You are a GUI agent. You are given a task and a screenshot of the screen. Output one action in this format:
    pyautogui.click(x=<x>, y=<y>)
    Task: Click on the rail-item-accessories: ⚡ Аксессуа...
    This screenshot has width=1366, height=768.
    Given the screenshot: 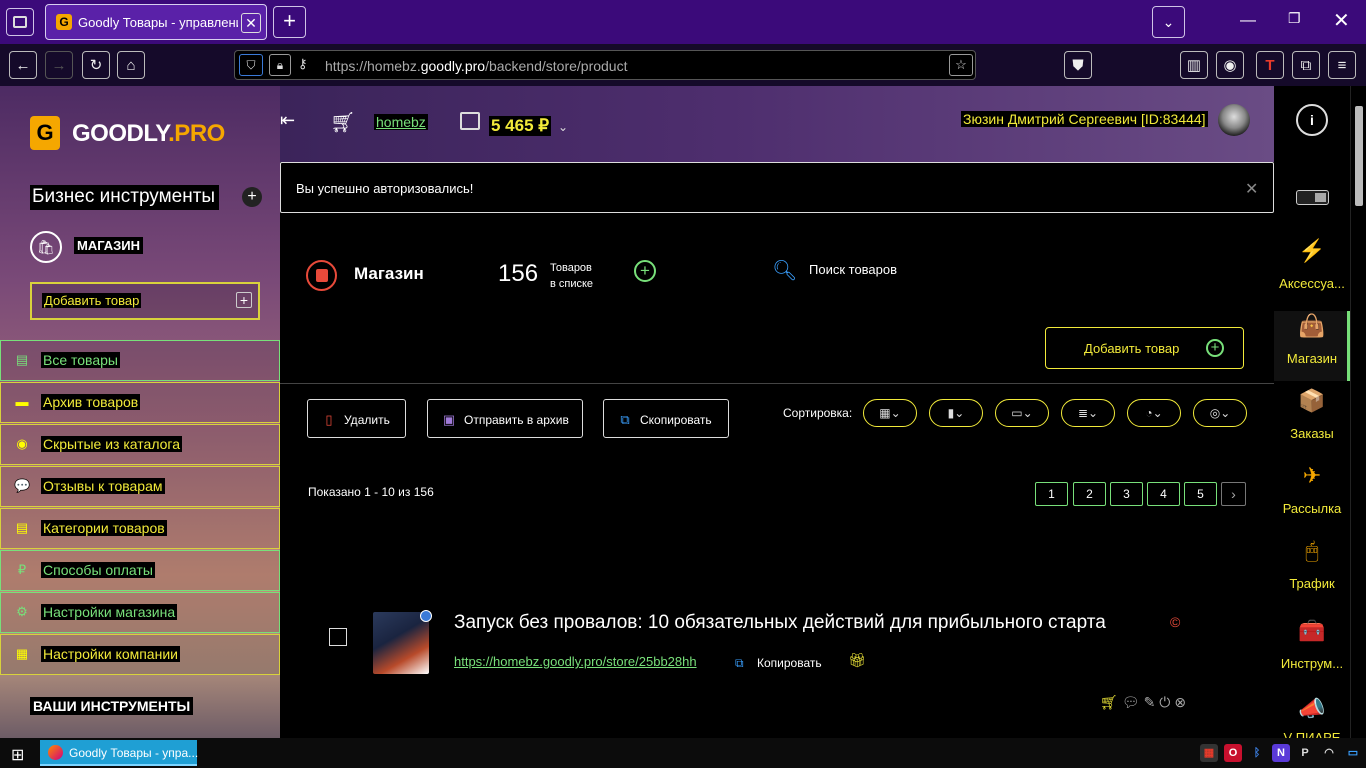 What is the action you would take?
    pyautogui.click(x=1312, y=271)
    